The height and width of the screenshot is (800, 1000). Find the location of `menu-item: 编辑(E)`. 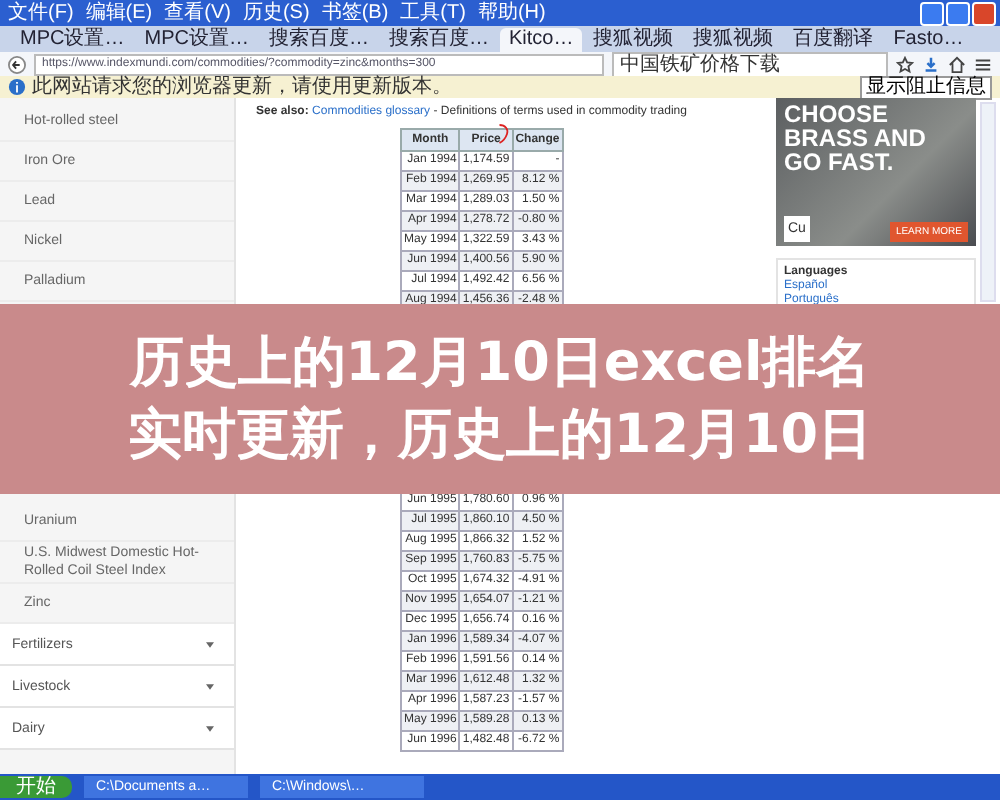

menu-item: 编辑(E) is located at coordinates (119, 13).